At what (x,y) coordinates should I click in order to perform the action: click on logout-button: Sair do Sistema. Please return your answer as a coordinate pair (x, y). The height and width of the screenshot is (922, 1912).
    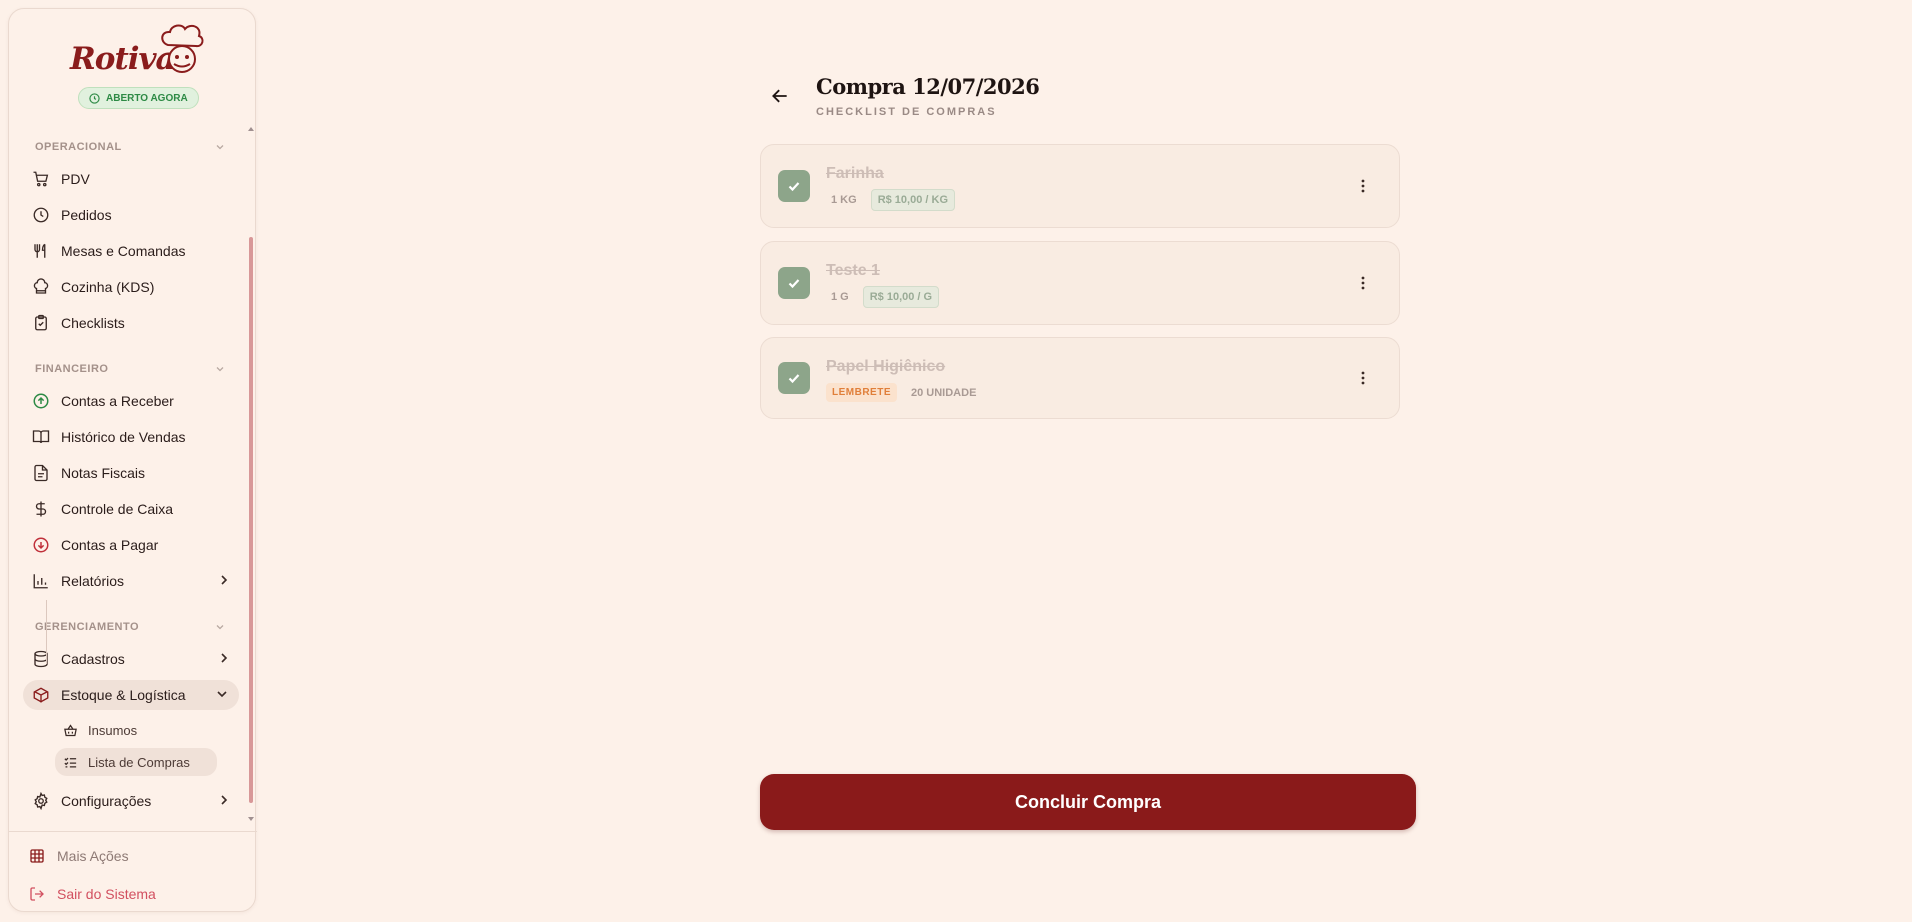
    Looking at the image, I should click on (129, 894).